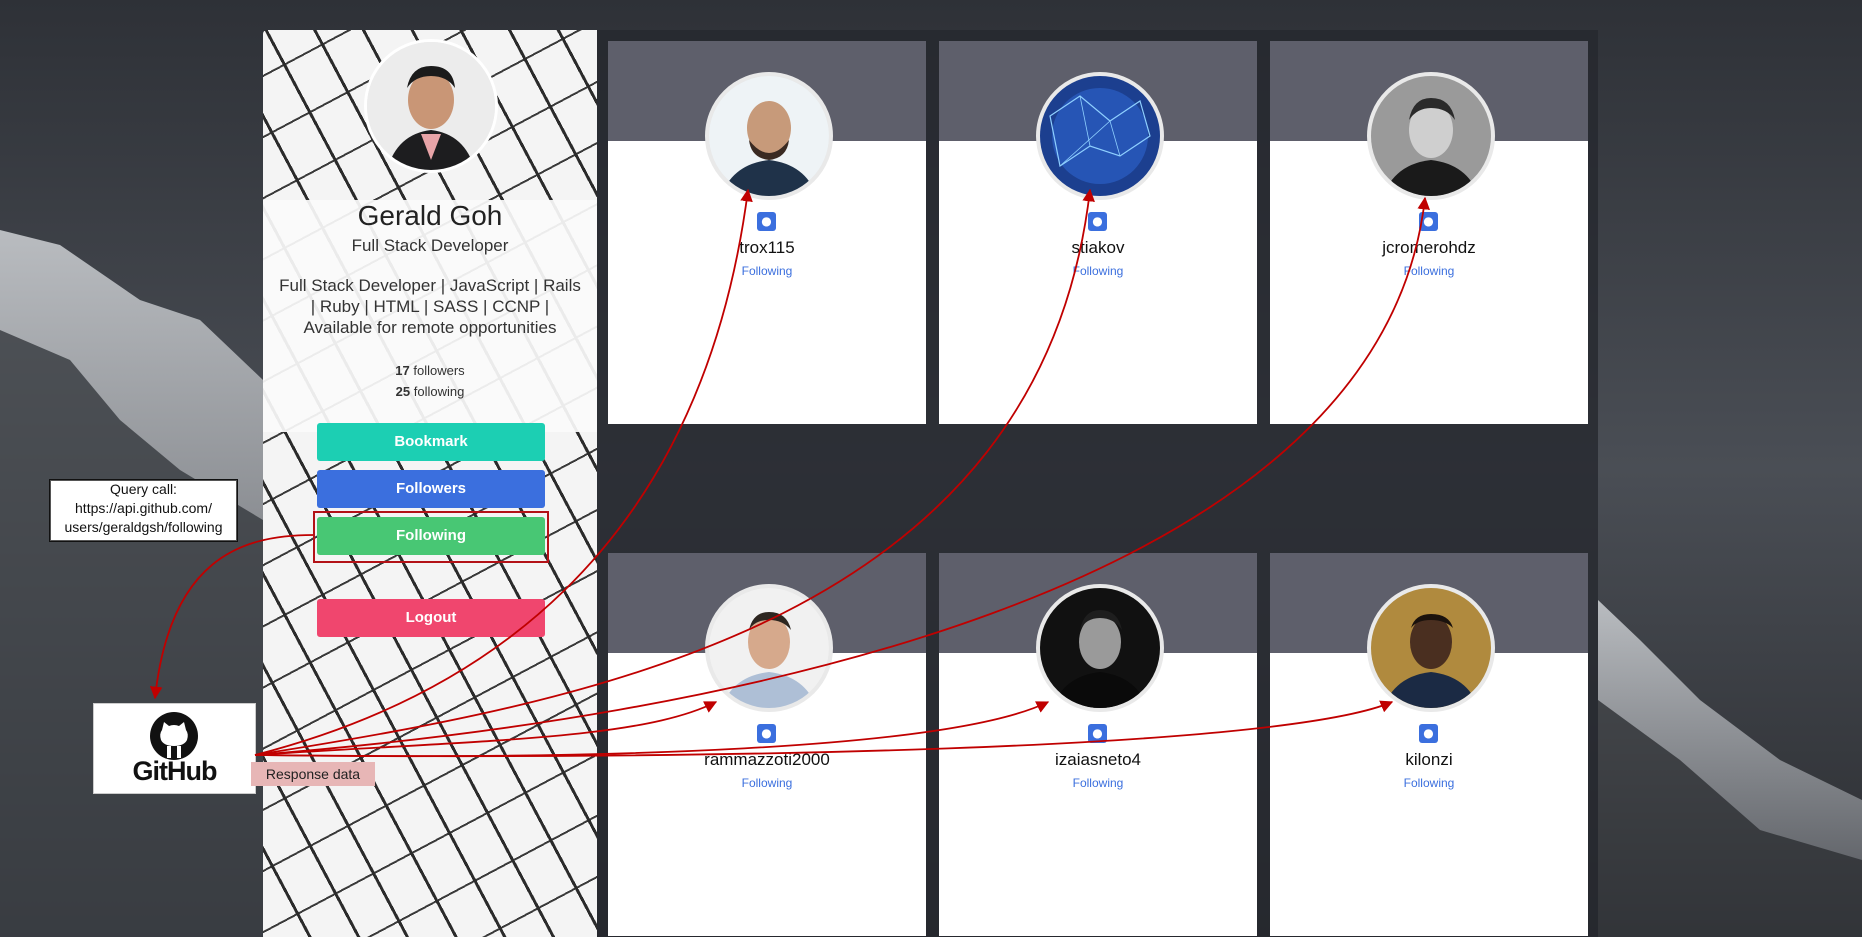  Describe the element at coordinates (402, 370) in the screenshot. I see `followers-count: 17` at that location.